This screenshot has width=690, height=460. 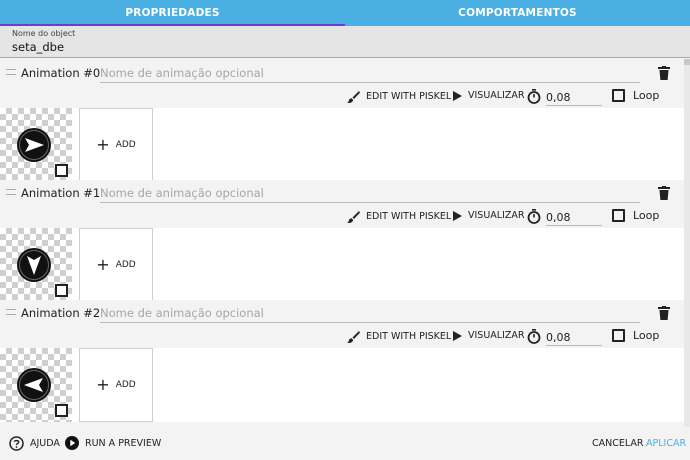 I want to click on help-icon, so click(x=16, y=443).